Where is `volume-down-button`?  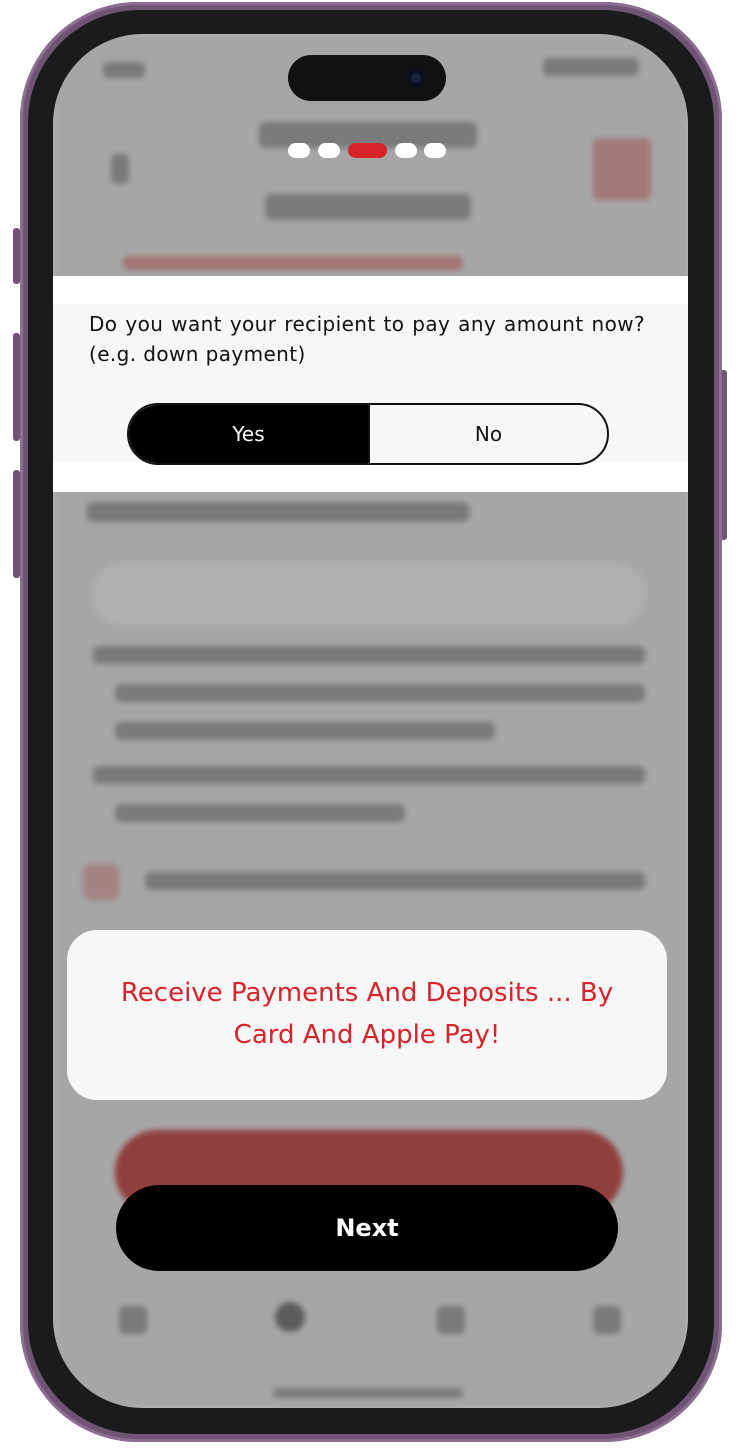
volume-down-button is located at coordinates (16, 524).